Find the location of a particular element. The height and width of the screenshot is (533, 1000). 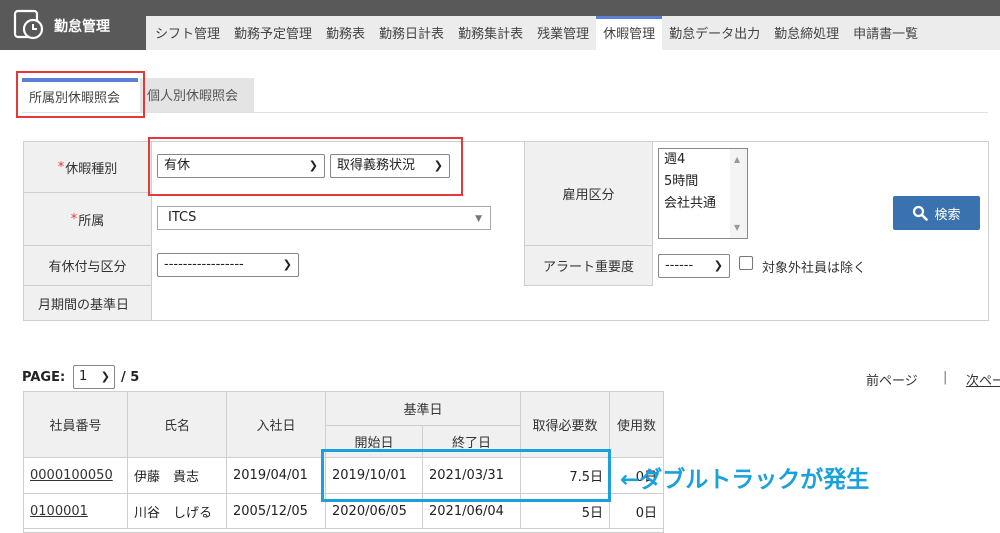

grant-select: ----------------- ❯ is located at coordinates (228, 265).